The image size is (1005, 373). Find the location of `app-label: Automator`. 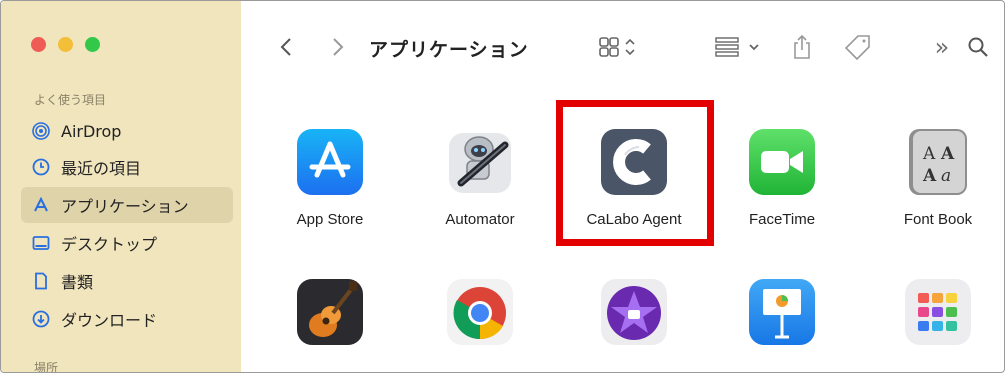

app-label: Automator is located at coordinates (480, 219).